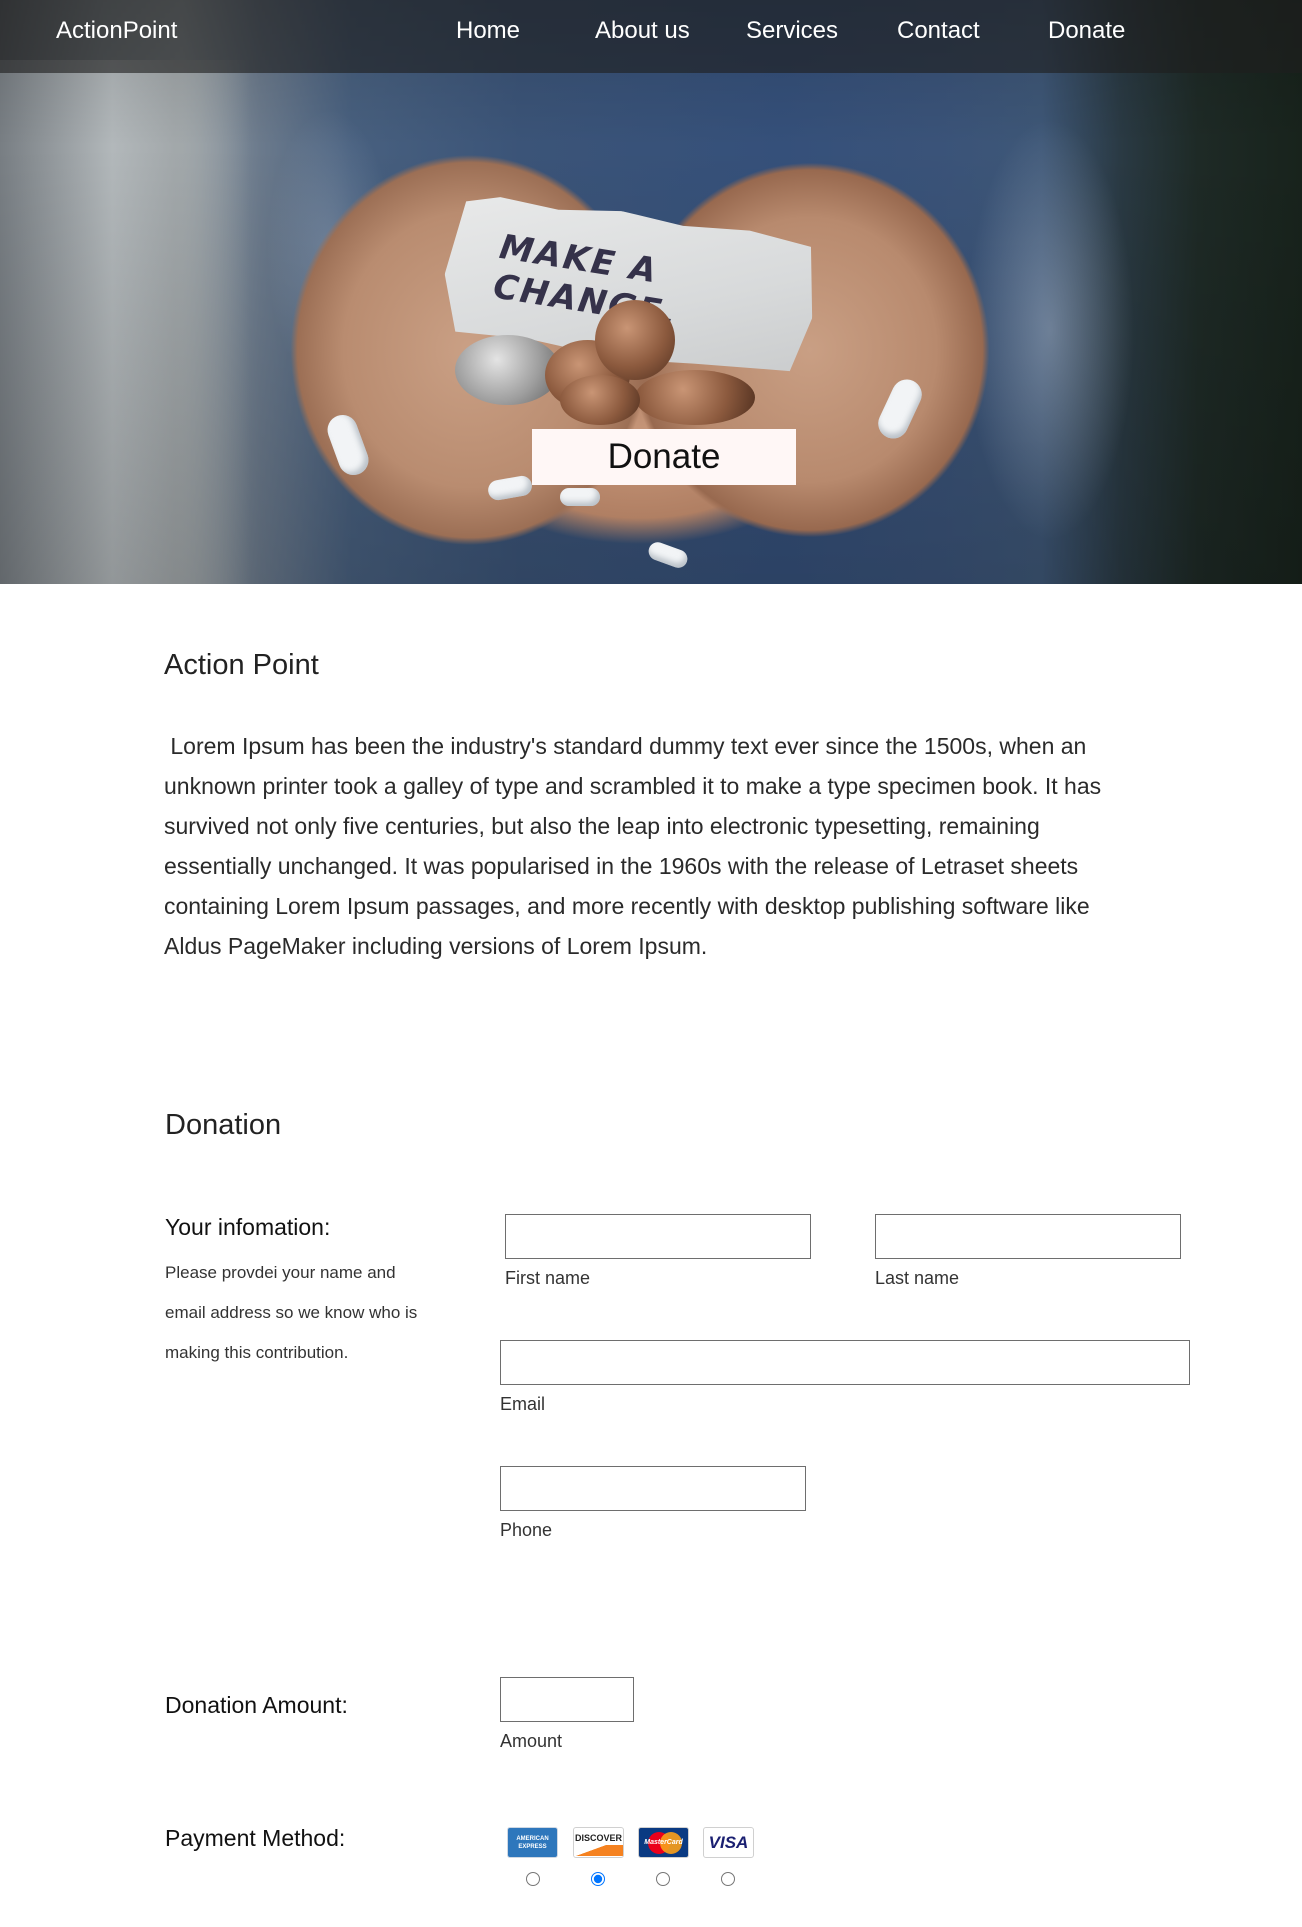 Image resolution: width=1302 pixels, height=1927 pixels. I want to click on nav-home: Home, so click(488, 31).